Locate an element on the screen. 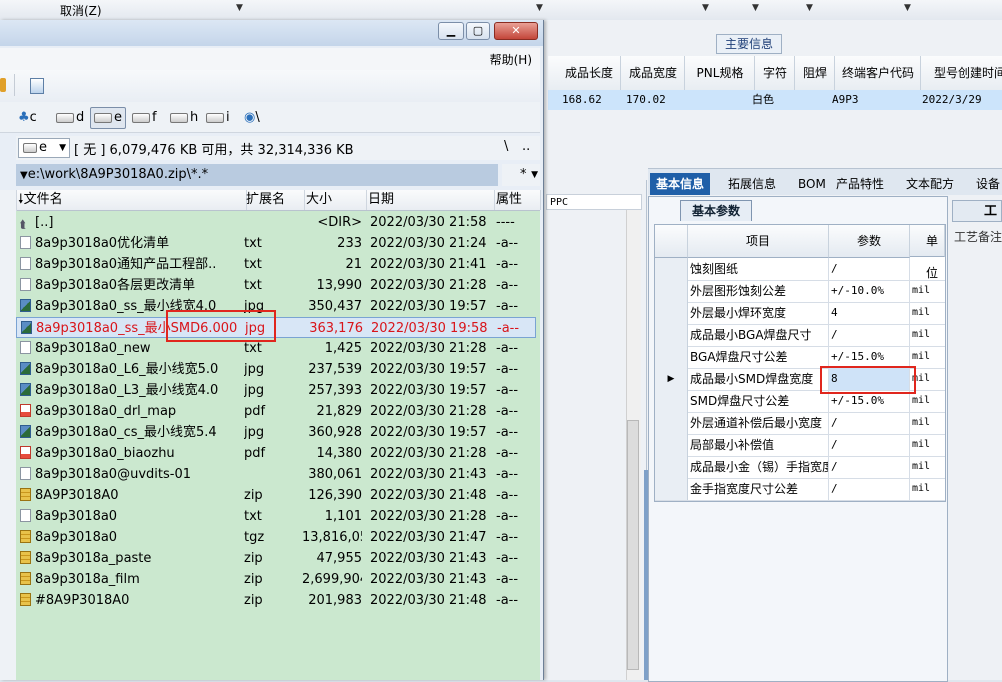 The image size is (1002, 682). window-titlebar: ▁ ▢ ✕ is located at coordinates (271, 33).